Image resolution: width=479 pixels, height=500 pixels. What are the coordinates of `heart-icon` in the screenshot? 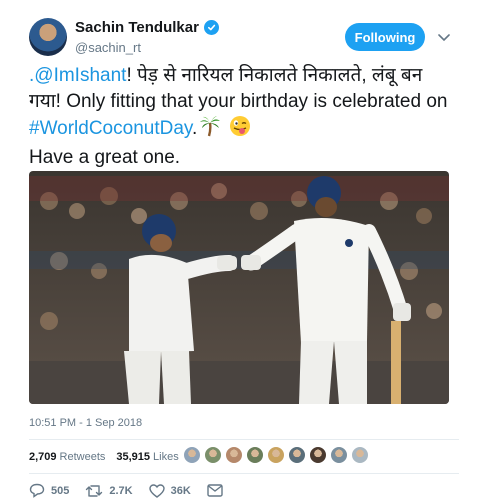 It's located at (156, 490).